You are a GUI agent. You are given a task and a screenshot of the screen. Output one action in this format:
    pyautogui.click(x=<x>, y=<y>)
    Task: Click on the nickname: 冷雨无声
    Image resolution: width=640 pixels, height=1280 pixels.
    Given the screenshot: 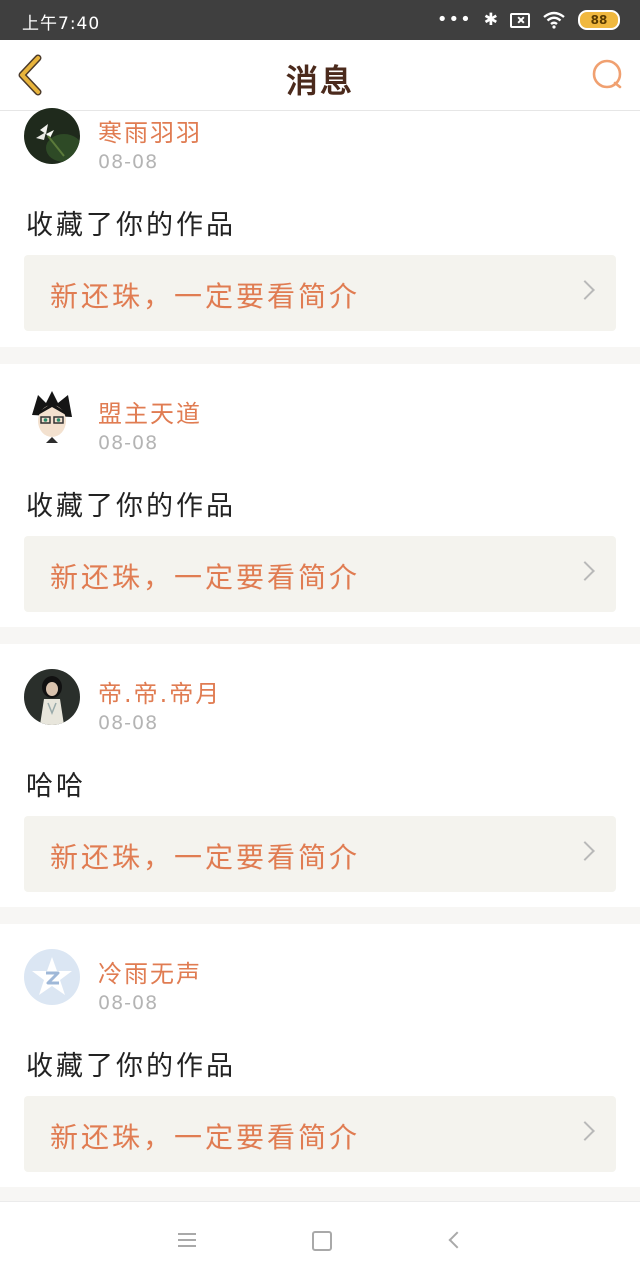 What is the action you would take?
    pyautogui.click(x=150, y=971)
    